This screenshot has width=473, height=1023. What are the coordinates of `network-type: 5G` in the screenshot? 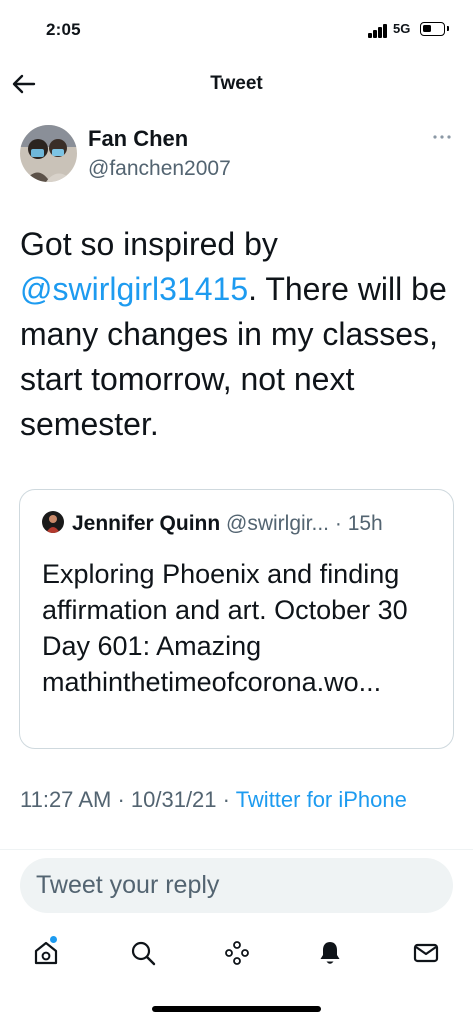 It's located at (402, 28).